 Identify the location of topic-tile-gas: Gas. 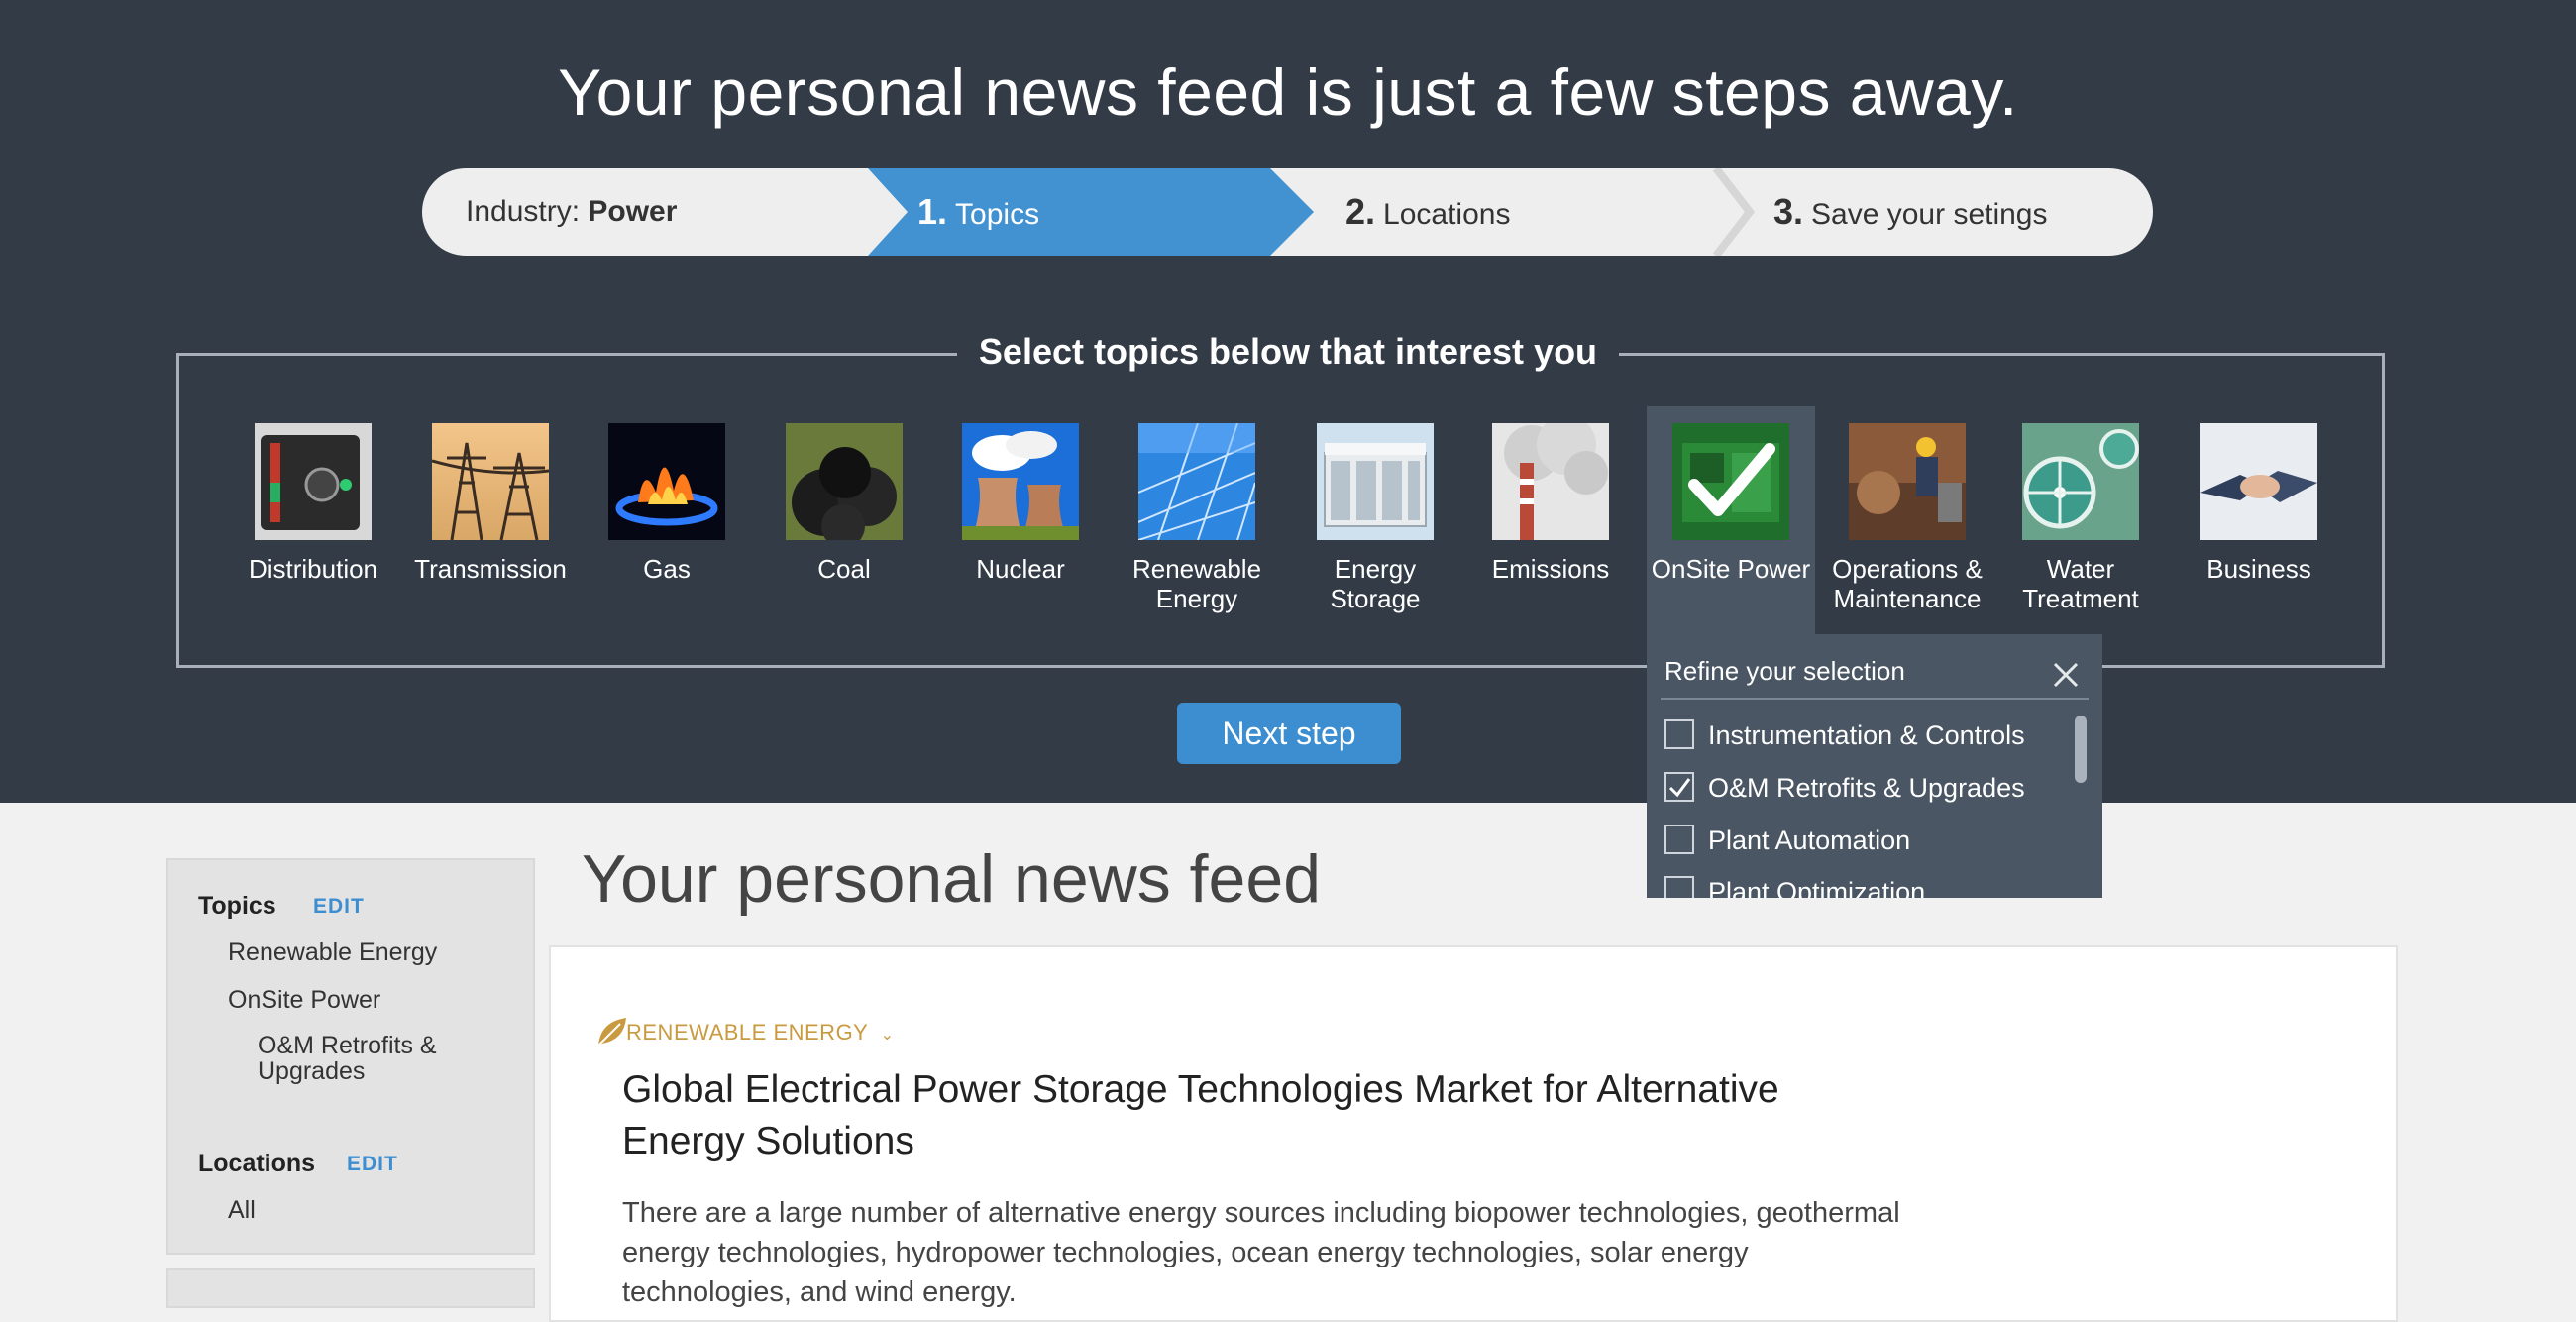
(667, 503).